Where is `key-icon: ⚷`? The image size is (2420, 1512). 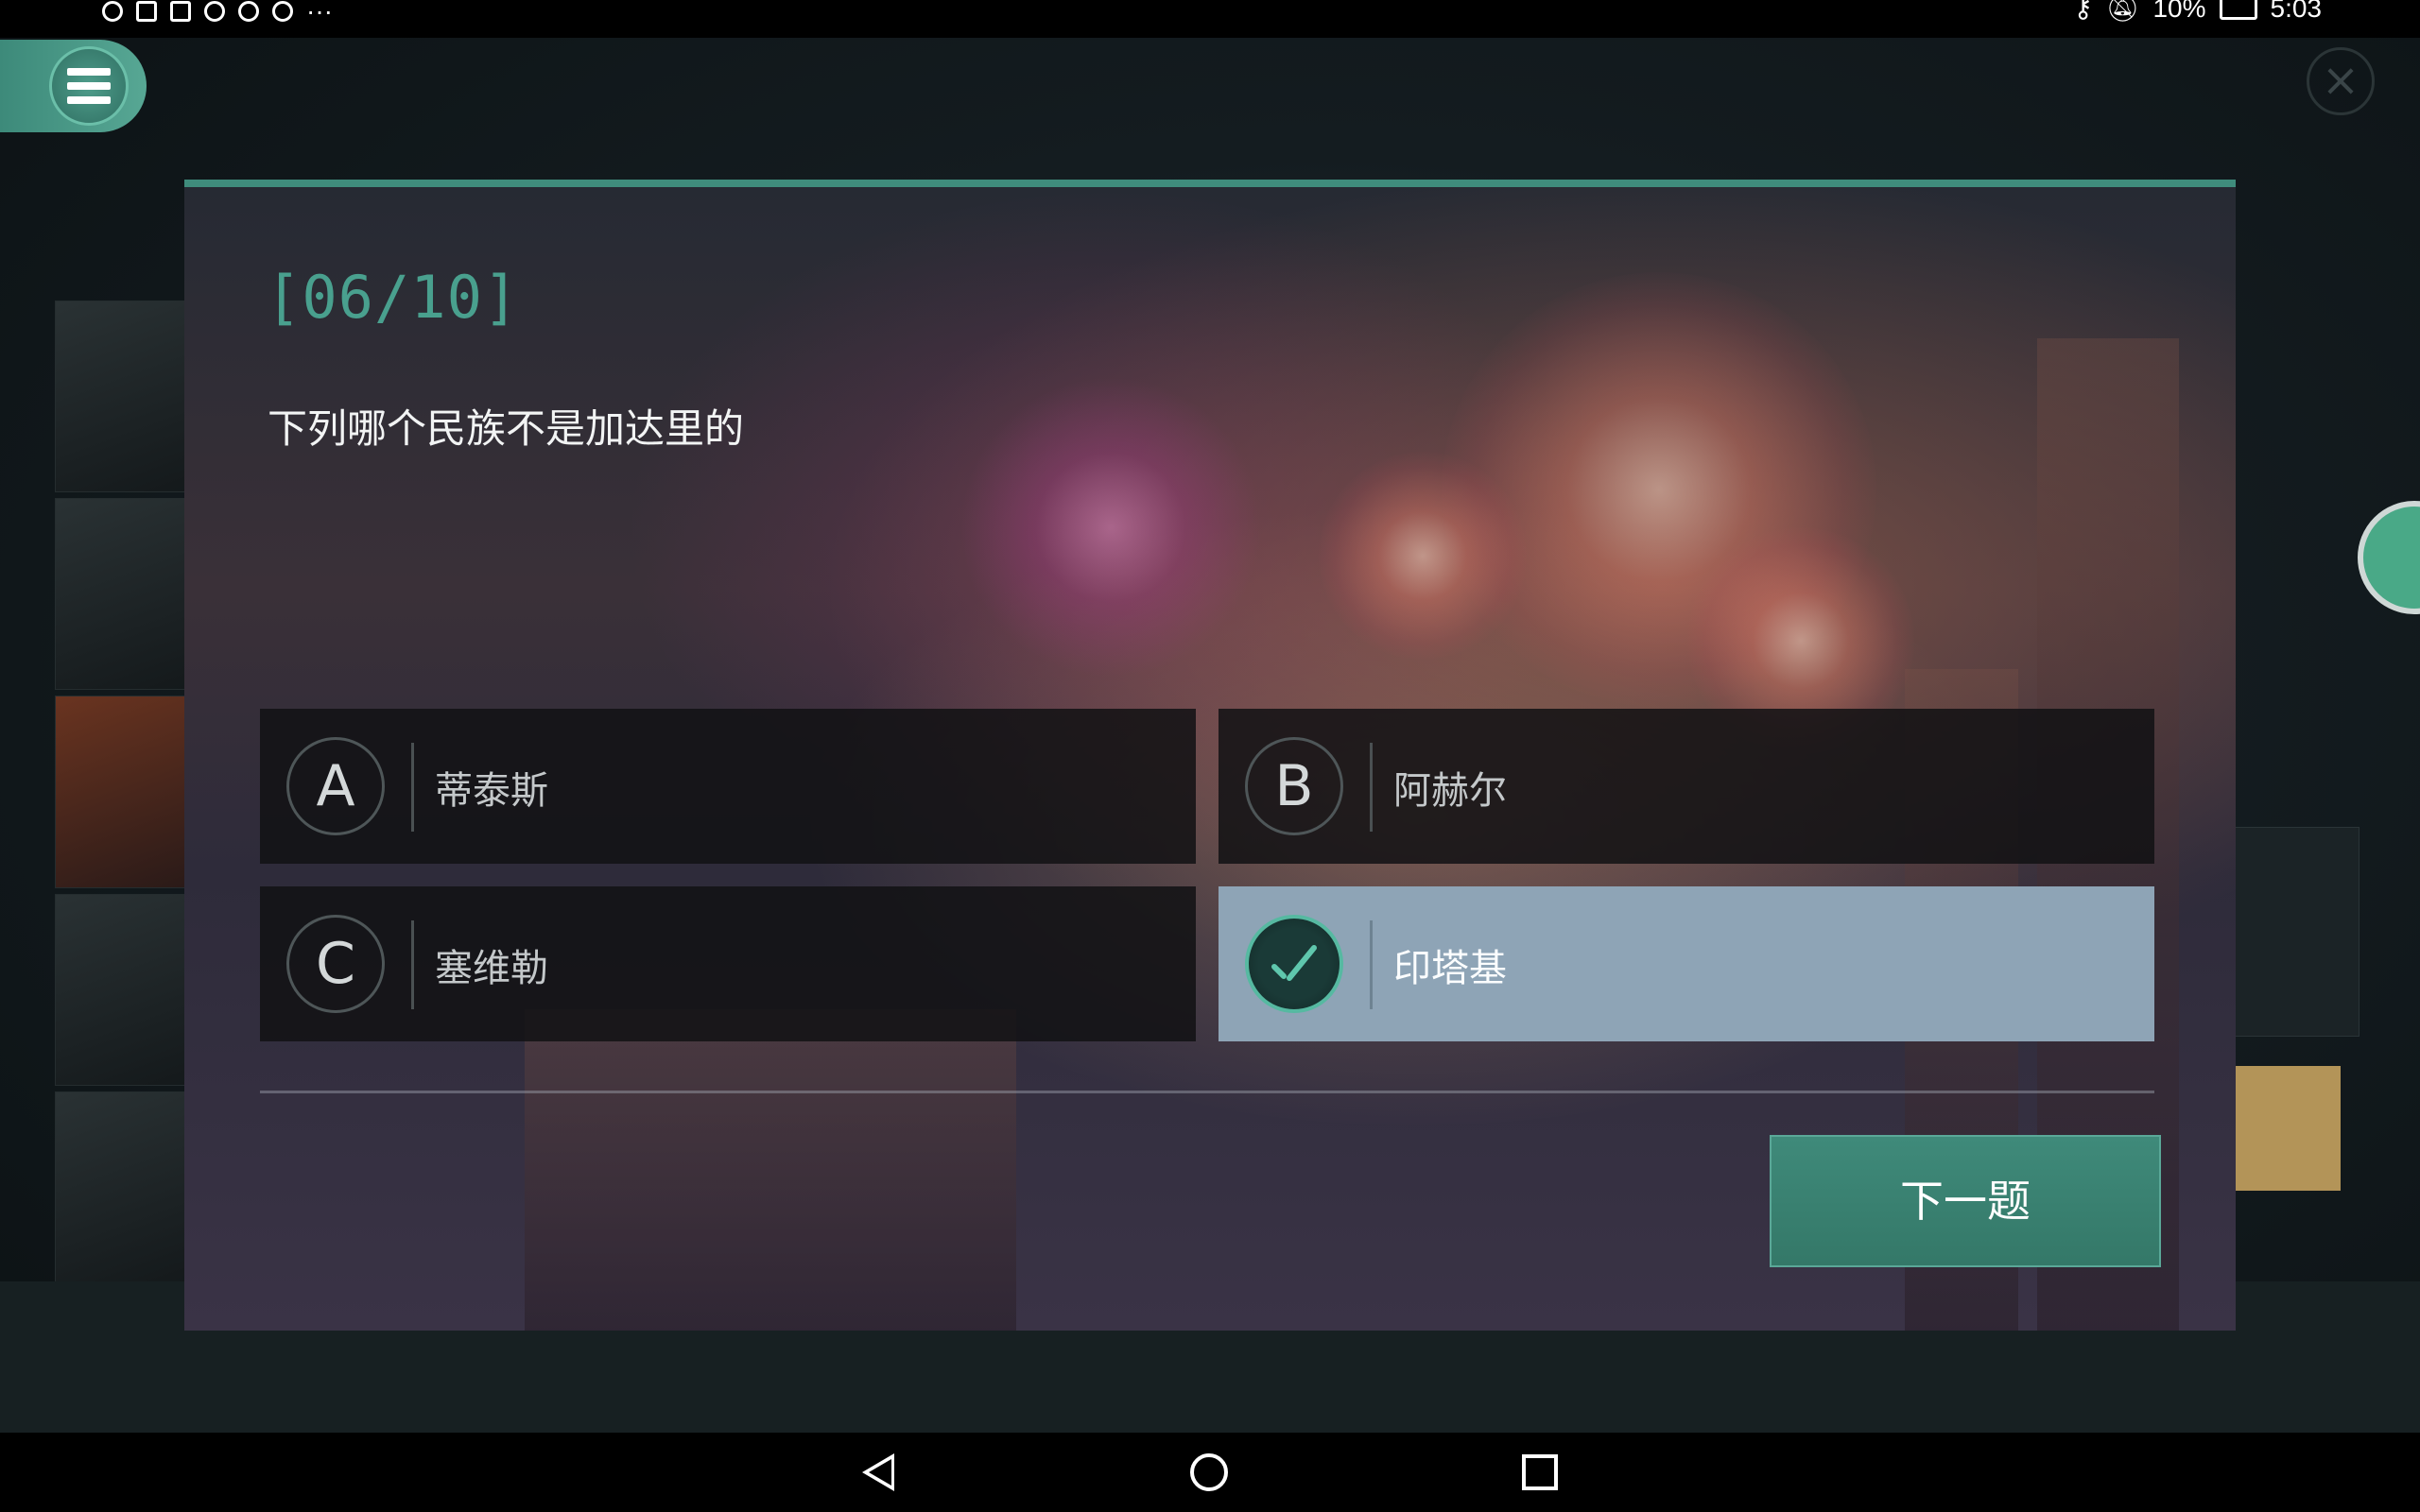 key-icon: ⚷ is located at coordinates (2083, 11).